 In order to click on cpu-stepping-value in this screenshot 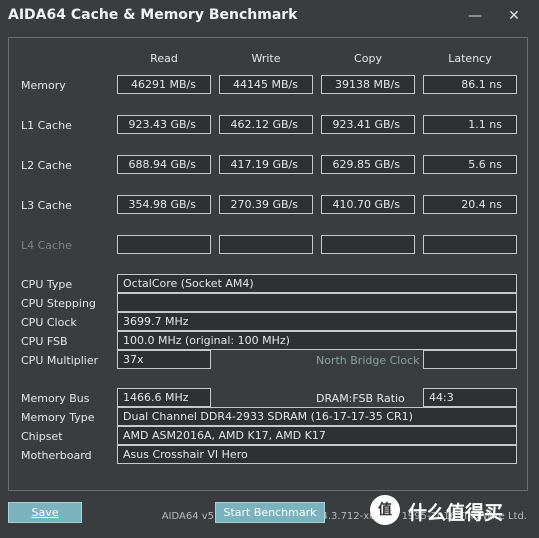, I will do `click(317, 302)`.